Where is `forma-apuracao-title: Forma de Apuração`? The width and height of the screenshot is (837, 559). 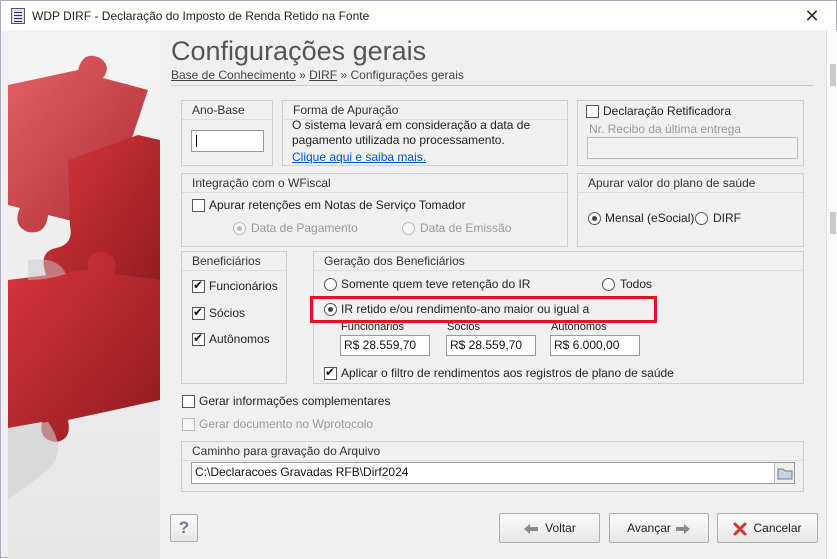
forma-apuracao-title: Forma de Apuração is located at coordinates (346, 110).